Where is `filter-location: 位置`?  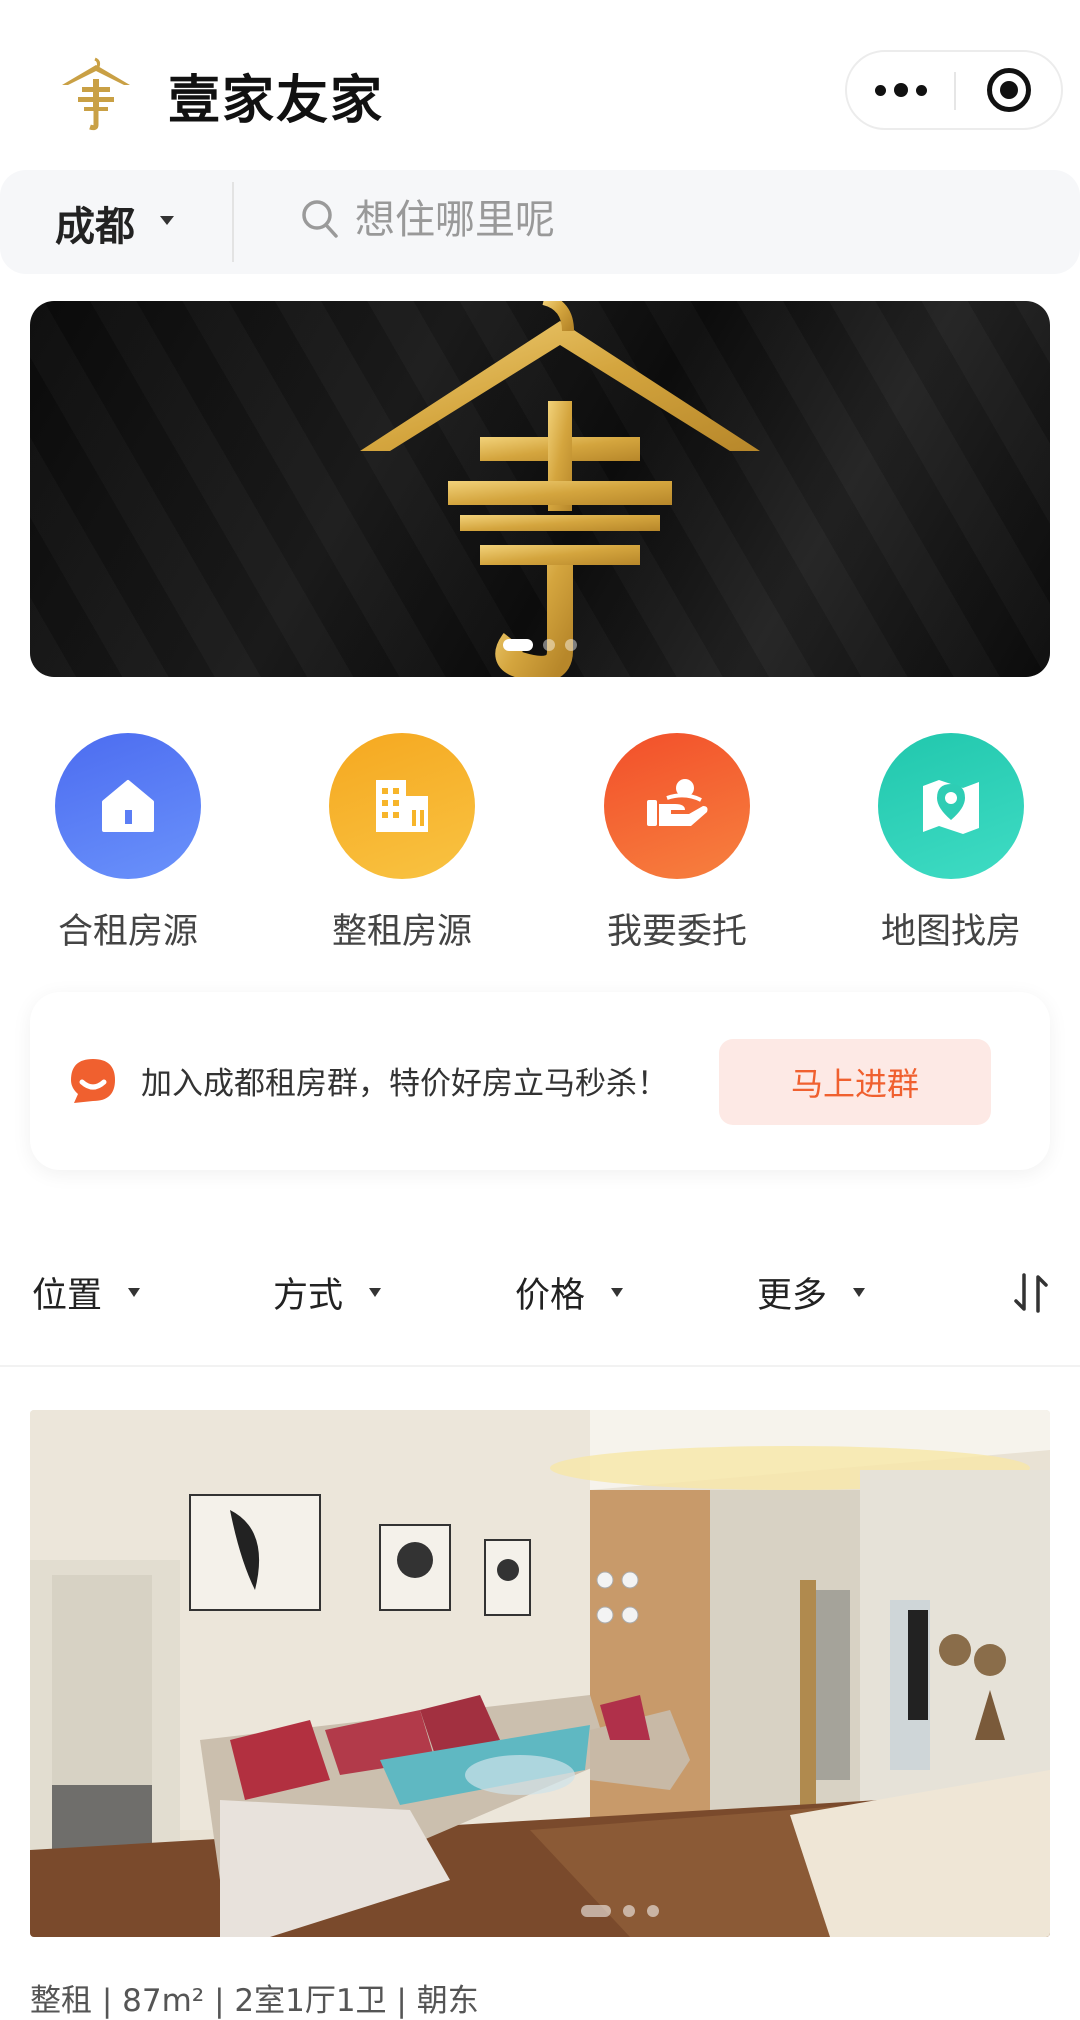 filter-location: 位置 is located at coordinates (86, 1292).